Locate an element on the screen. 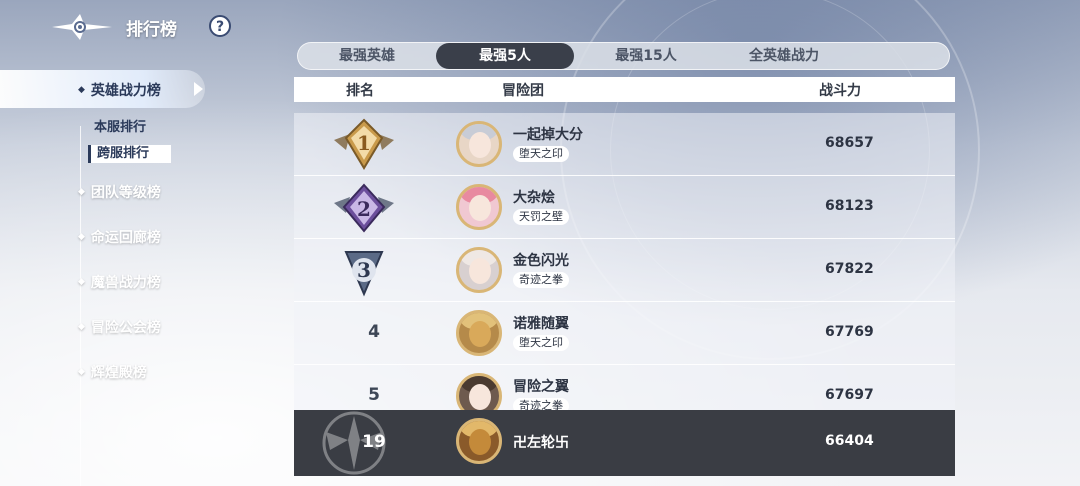 The width and height of the screenshot is (1080, 486). sidebar-item-beast-power: ◆ 魔兽战力榜 is located at coordinates (119, 282).